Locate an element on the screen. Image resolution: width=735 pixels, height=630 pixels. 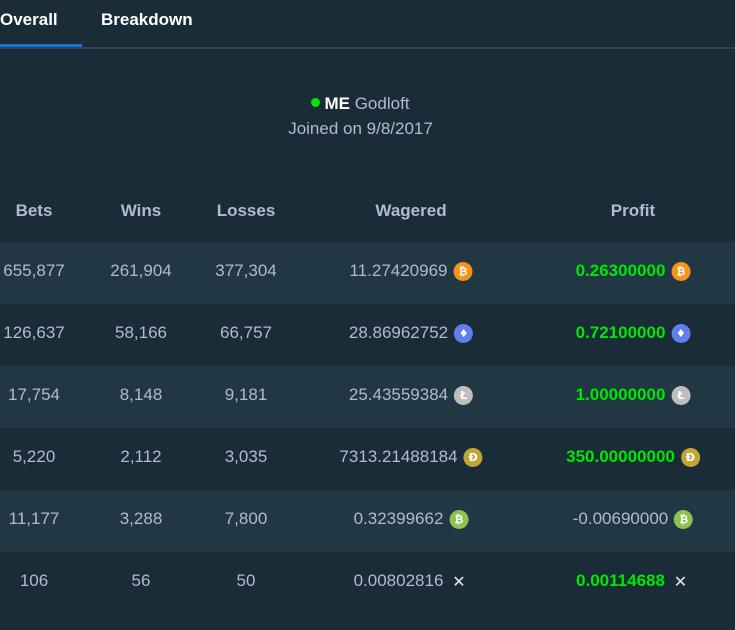
cell-profit: 0.00114688 ✕ is located at coordinates (633, 581).